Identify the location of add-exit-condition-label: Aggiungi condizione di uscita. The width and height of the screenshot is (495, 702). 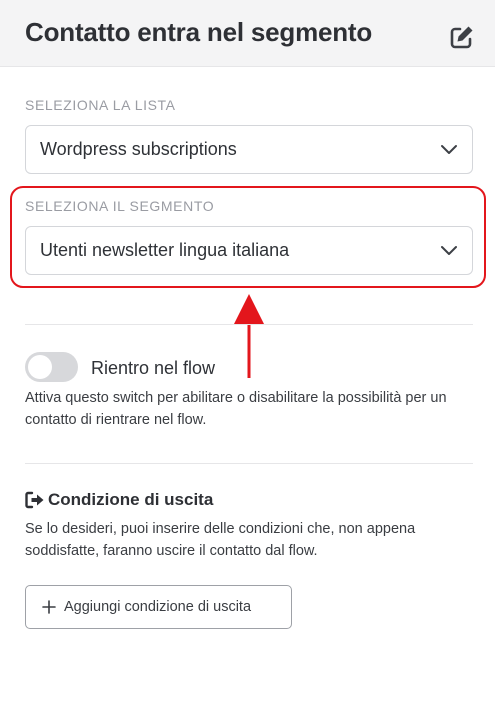
(158, 607).